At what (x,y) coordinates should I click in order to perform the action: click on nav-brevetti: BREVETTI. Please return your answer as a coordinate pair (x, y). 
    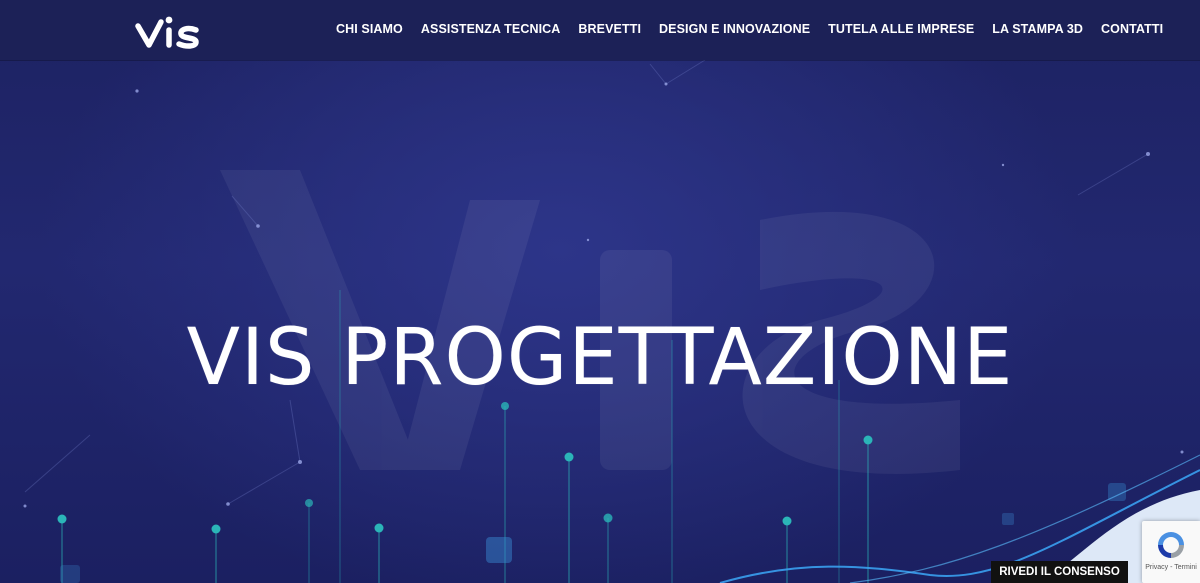
    Looking at the image, I should click on (609, 29).